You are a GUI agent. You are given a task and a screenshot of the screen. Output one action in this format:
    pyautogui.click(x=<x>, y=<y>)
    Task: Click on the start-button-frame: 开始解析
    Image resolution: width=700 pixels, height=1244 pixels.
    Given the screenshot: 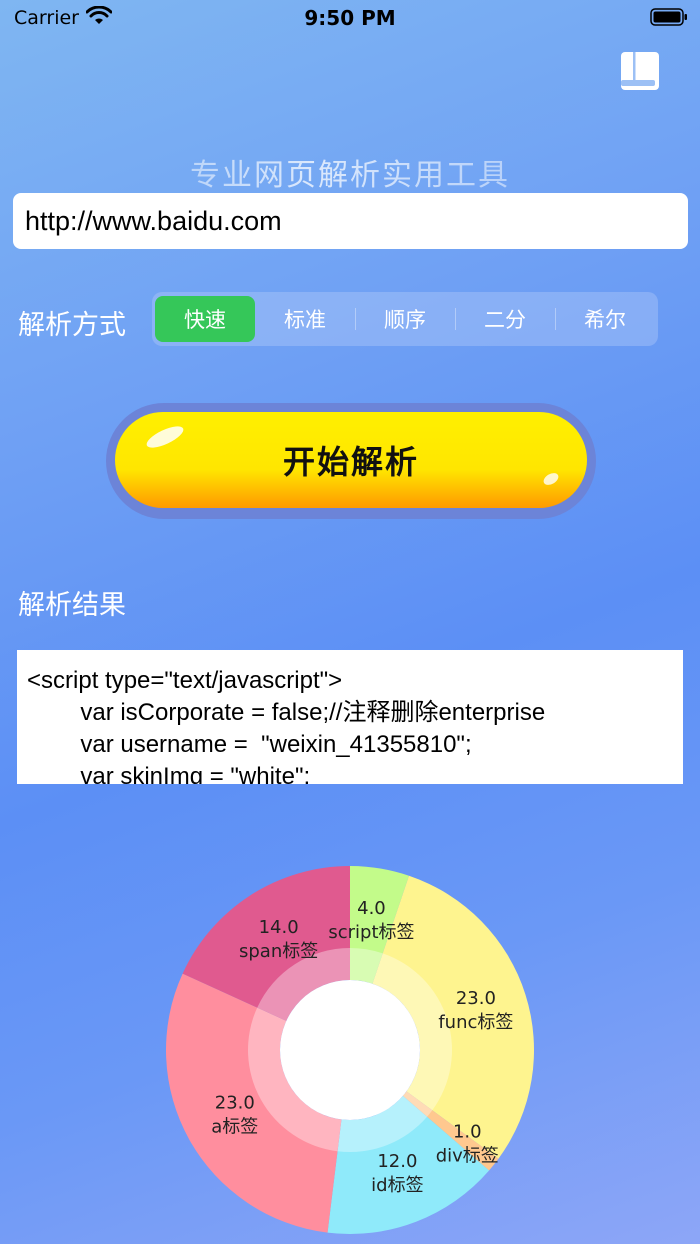 What is the action you would take?
    pyautogui.click(x=351, y=461)
    